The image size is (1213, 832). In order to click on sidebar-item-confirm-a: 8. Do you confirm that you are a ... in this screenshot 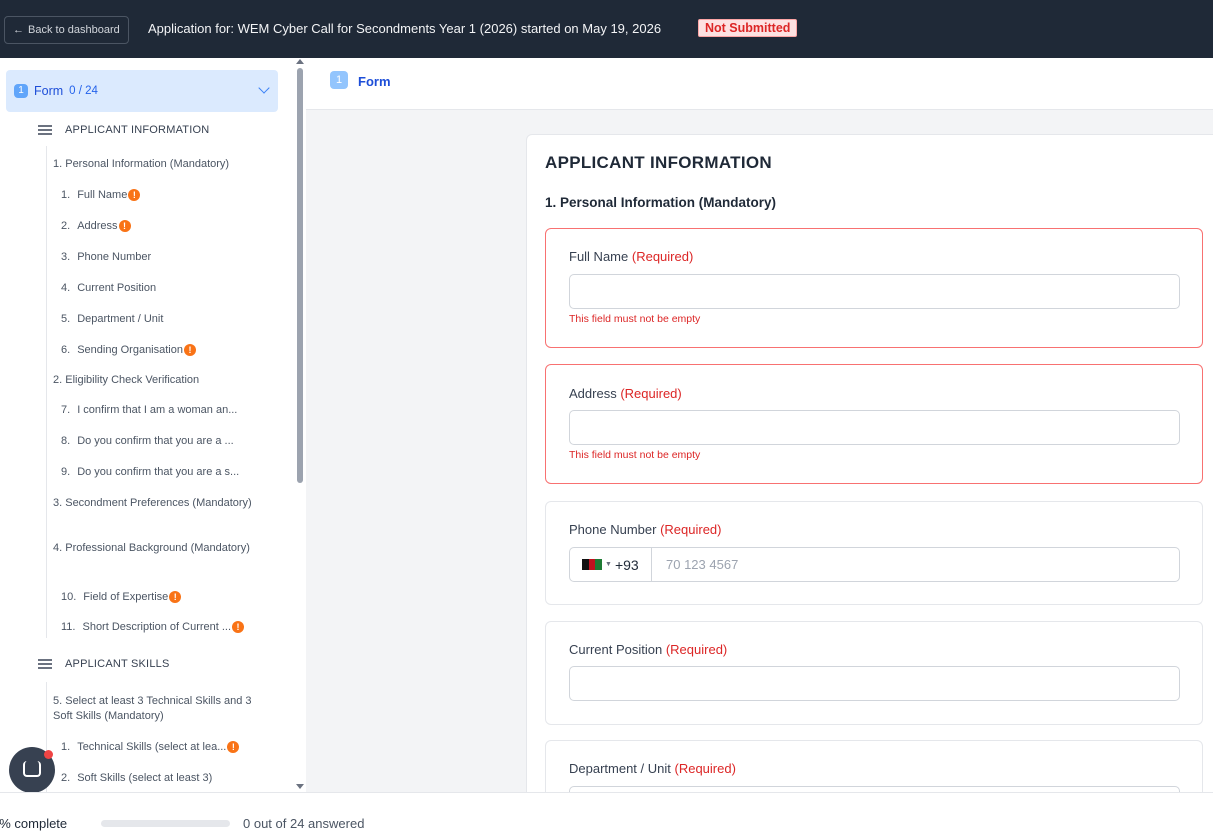, I will do `click(143, 441)`.